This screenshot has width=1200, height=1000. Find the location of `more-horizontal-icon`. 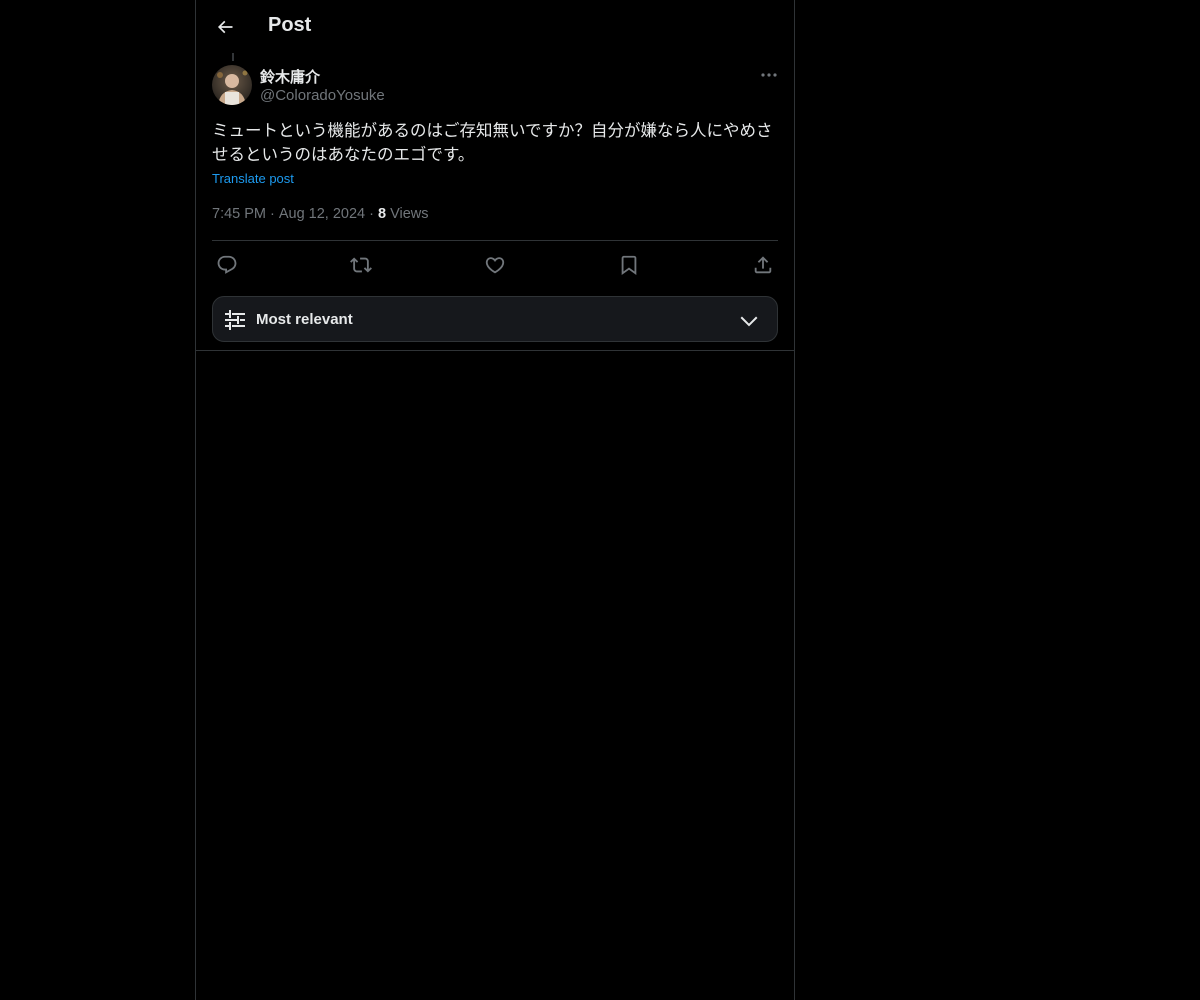

more-horizontal-icon is located at coordinates (769, 75).